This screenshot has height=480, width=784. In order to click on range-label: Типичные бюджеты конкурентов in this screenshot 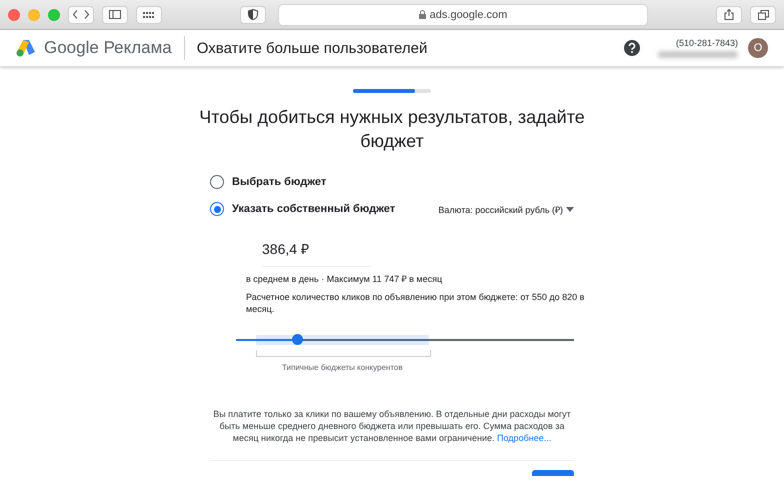, I will do `click(343, 367)`.